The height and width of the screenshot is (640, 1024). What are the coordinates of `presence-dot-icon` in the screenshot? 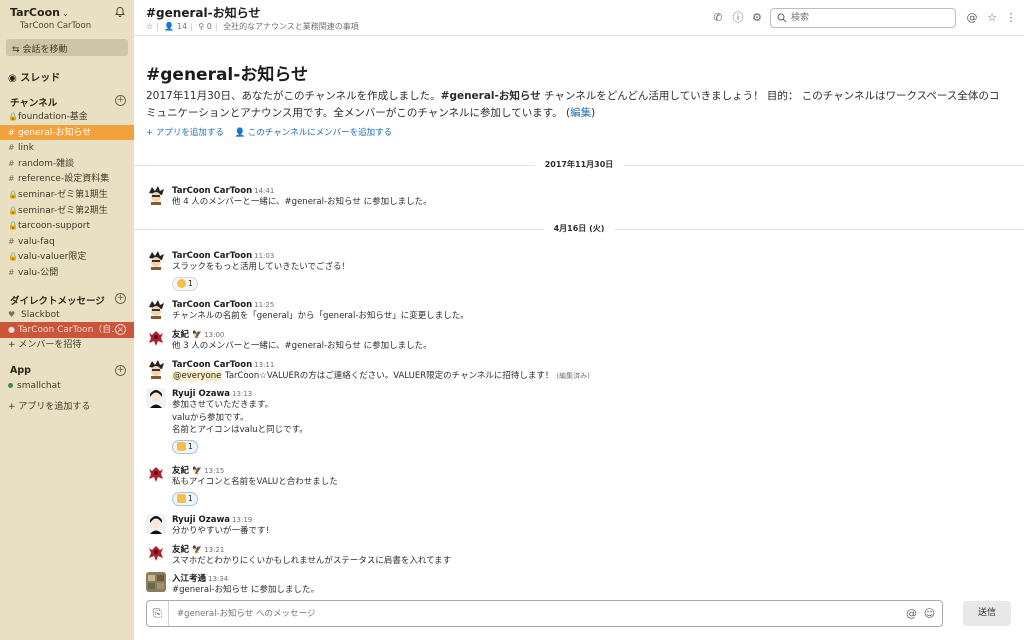 It's located at (10, 385).